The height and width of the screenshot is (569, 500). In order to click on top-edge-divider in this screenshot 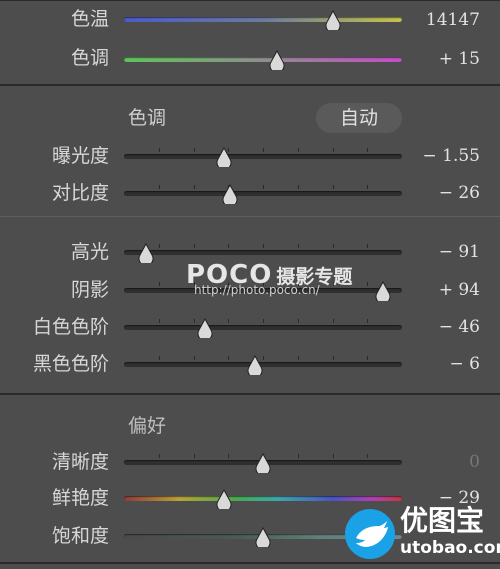, I will do `click(250, 0)`.